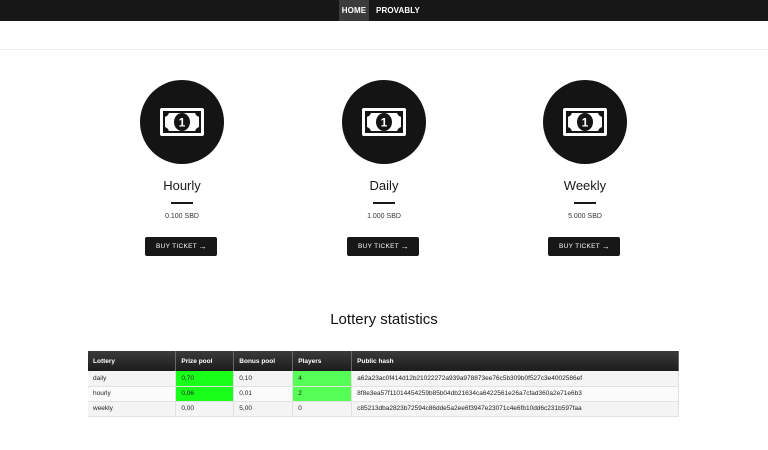 Image resolution: width=768 pixels, height=450 pixels. Describe the element at coordinates (384, 185) in the screenshot. I see `lottery-title: Daily` at that location.